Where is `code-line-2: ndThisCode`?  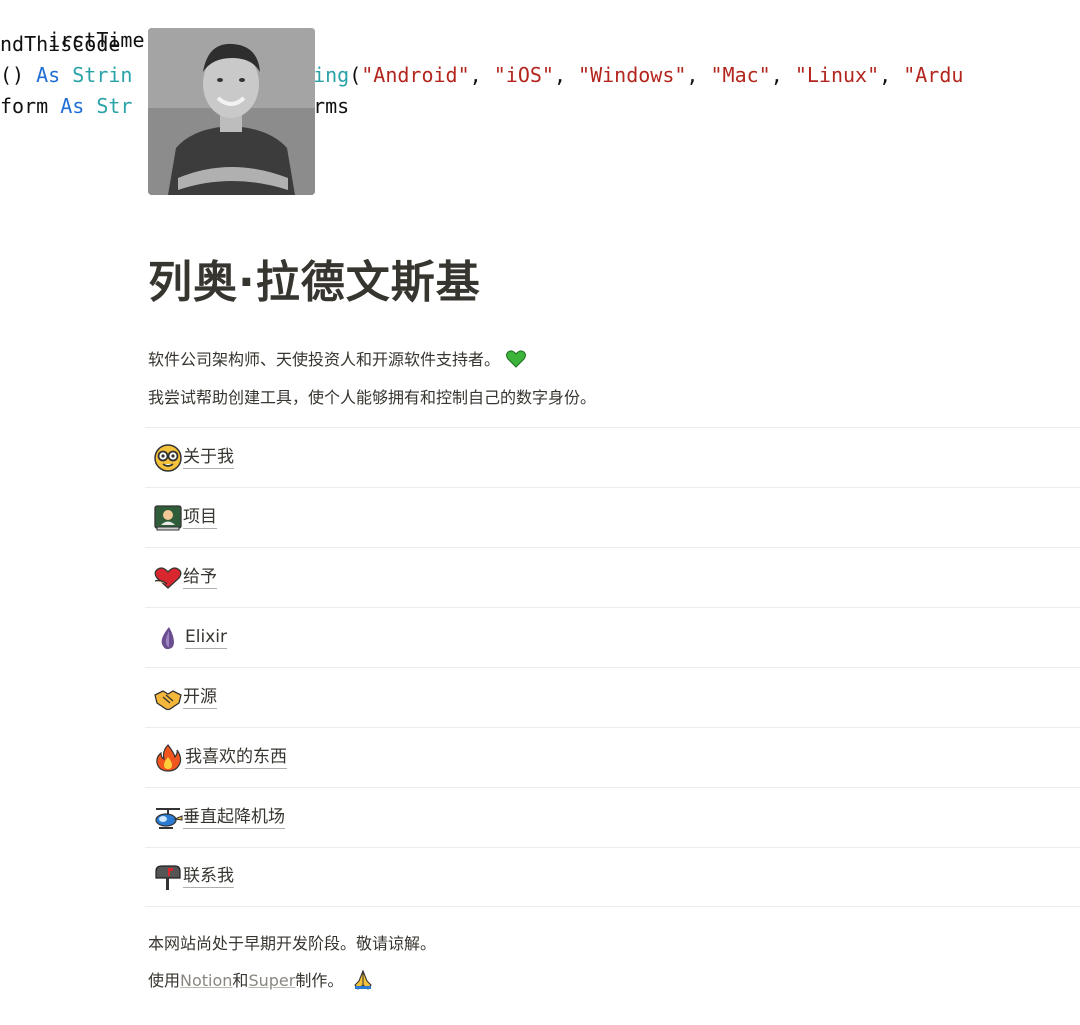 code-line-2: ndThisCode is located at coordinates (60, 44).